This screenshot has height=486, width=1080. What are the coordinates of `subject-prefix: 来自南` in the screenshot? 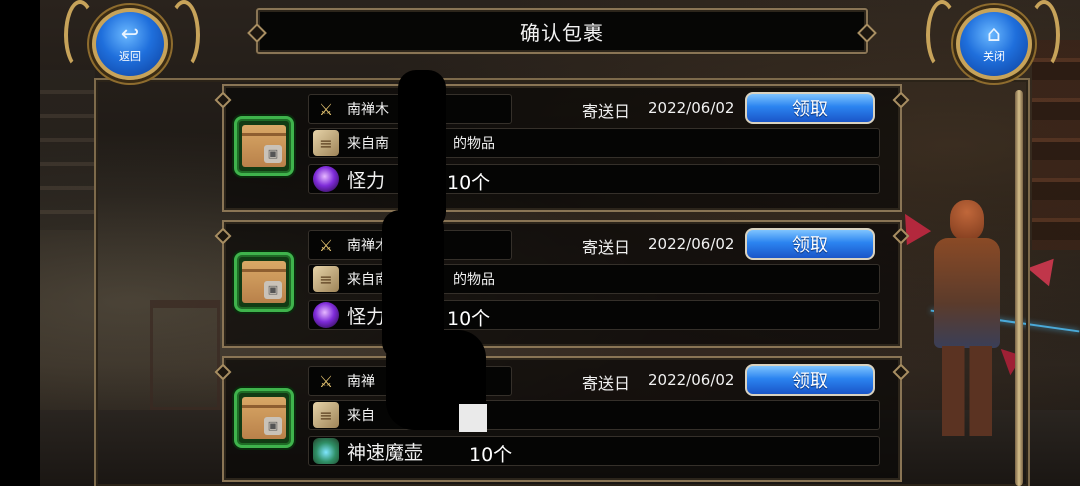 It's located at (368, 144).